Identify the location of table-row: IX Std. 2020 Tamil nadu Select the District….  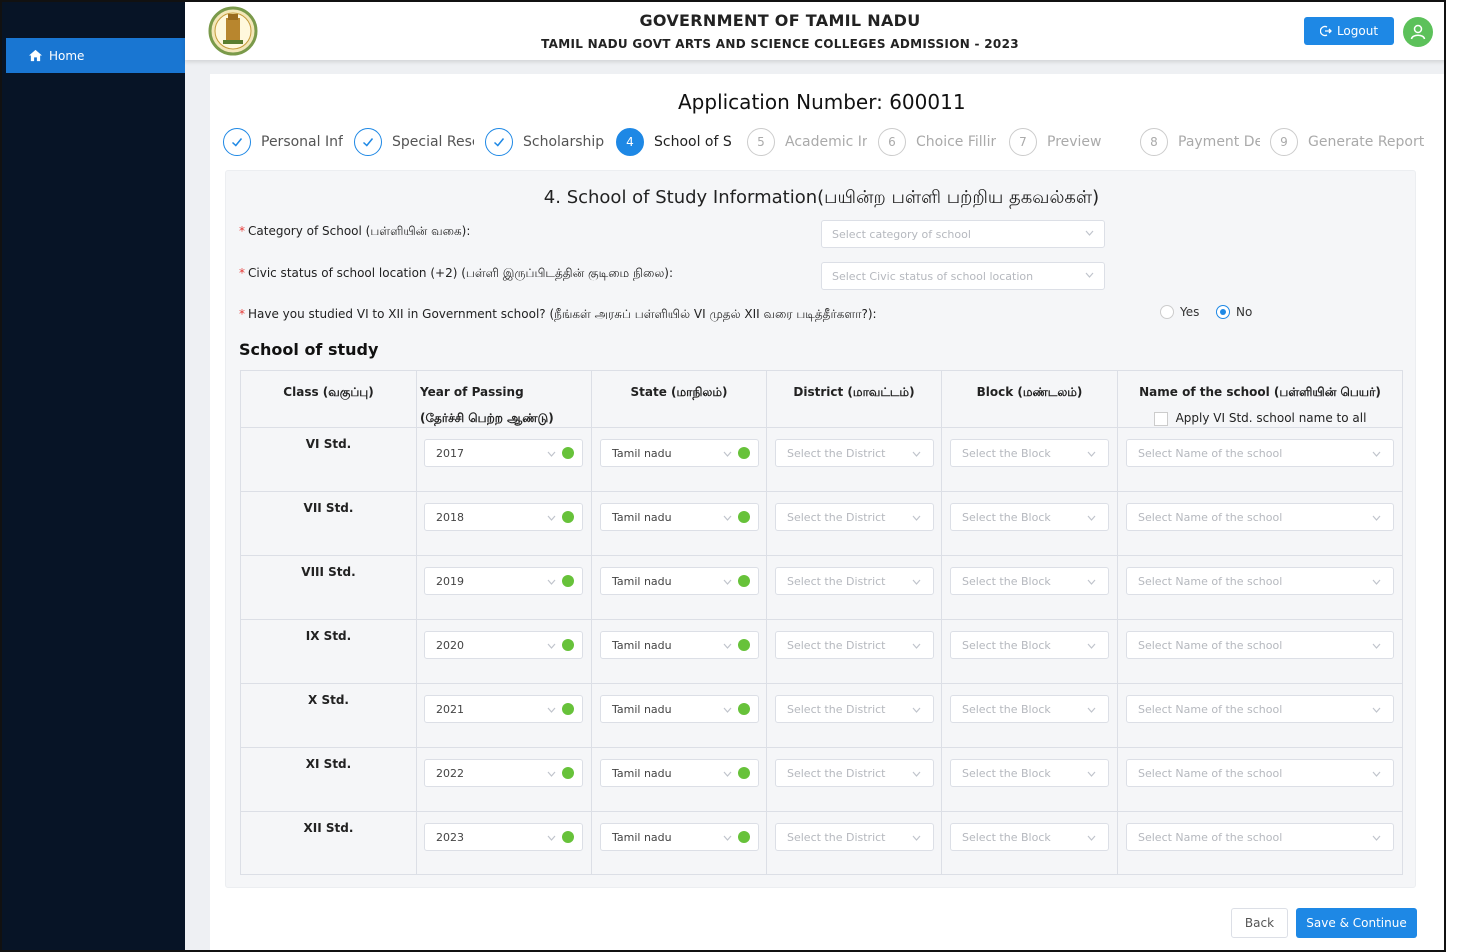
(821, 651).